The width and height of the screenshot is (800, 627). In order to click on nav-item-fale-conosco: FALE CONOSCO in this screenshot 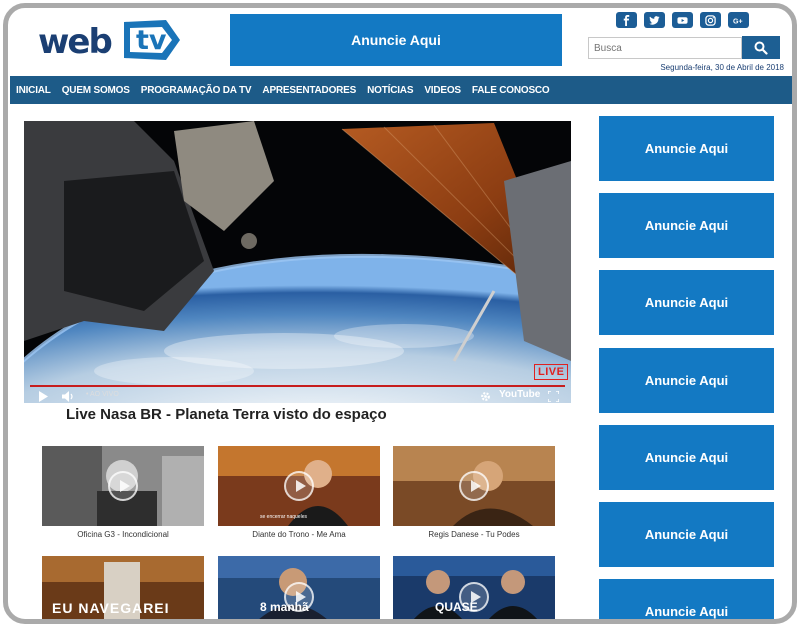, I will do `click(511, 90)`.